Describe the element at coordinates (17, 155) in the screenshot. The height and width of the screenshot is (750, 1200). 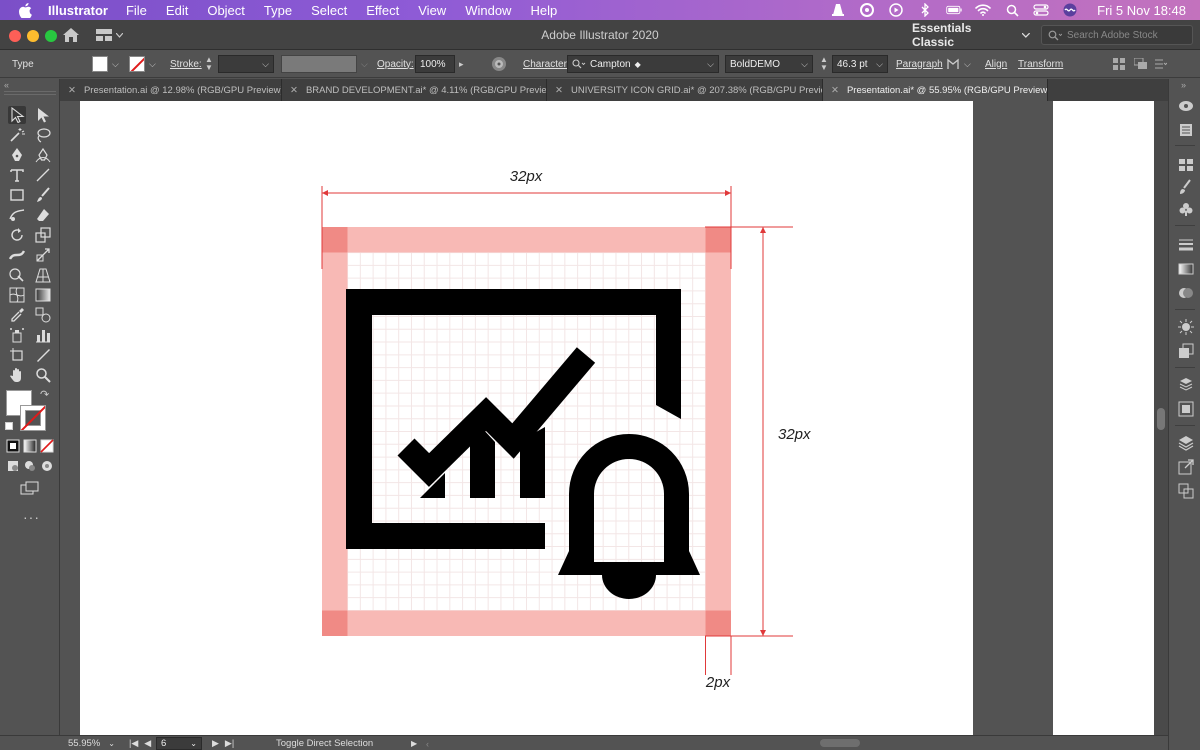
I see `pen-tool` at that location.